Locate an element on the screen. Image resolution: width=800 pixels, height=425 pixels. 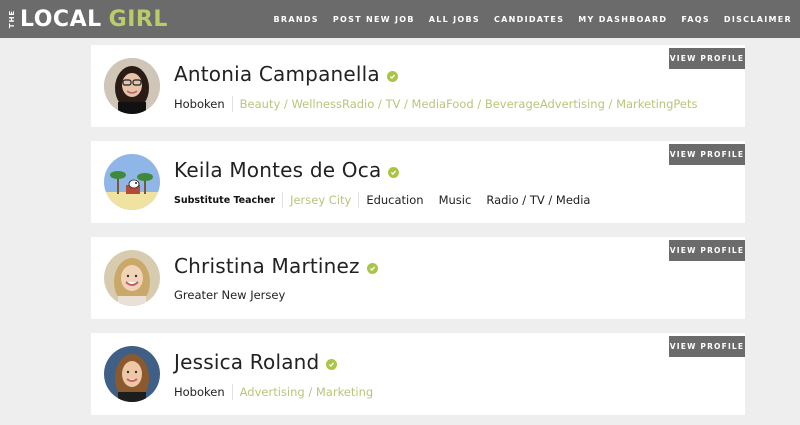
candidate-name: Keila Montes de Oca is located at coordinates (287, 170).